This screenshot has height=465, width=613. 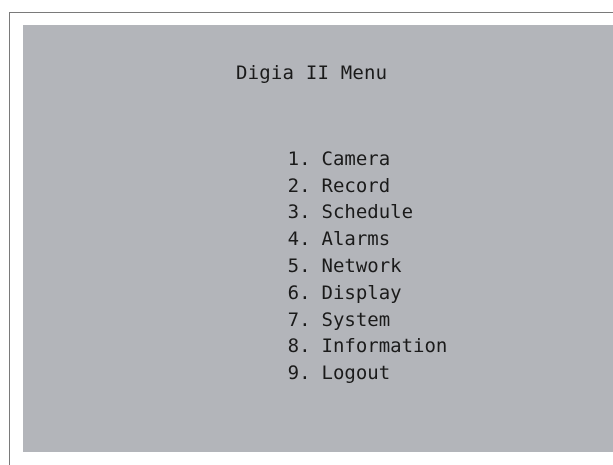 I want to click on menu-item-label: Logout, so click(x=356, y=373).